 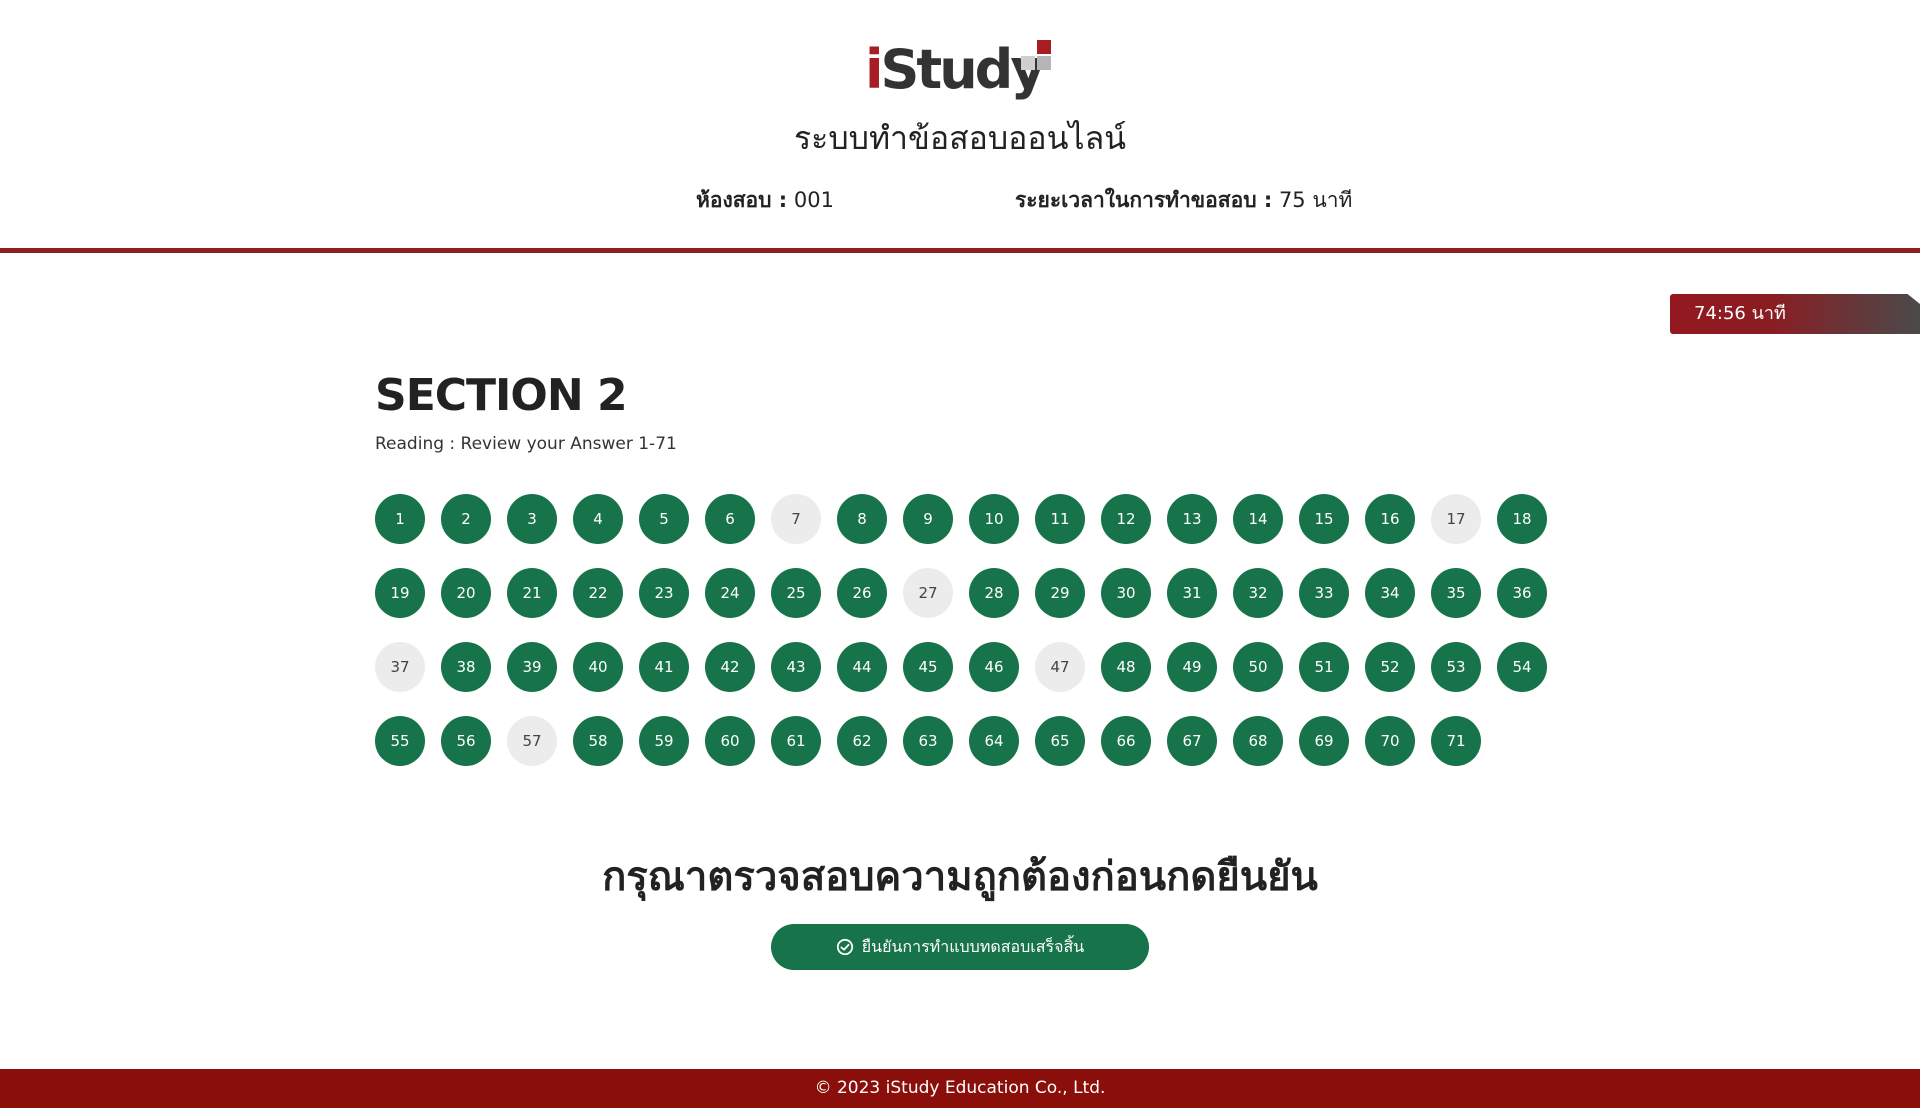 What do you see at coordinates (501, 395) in the screenshot?
I see `section-title: SECTION 2` at bounding box center [501, 395].